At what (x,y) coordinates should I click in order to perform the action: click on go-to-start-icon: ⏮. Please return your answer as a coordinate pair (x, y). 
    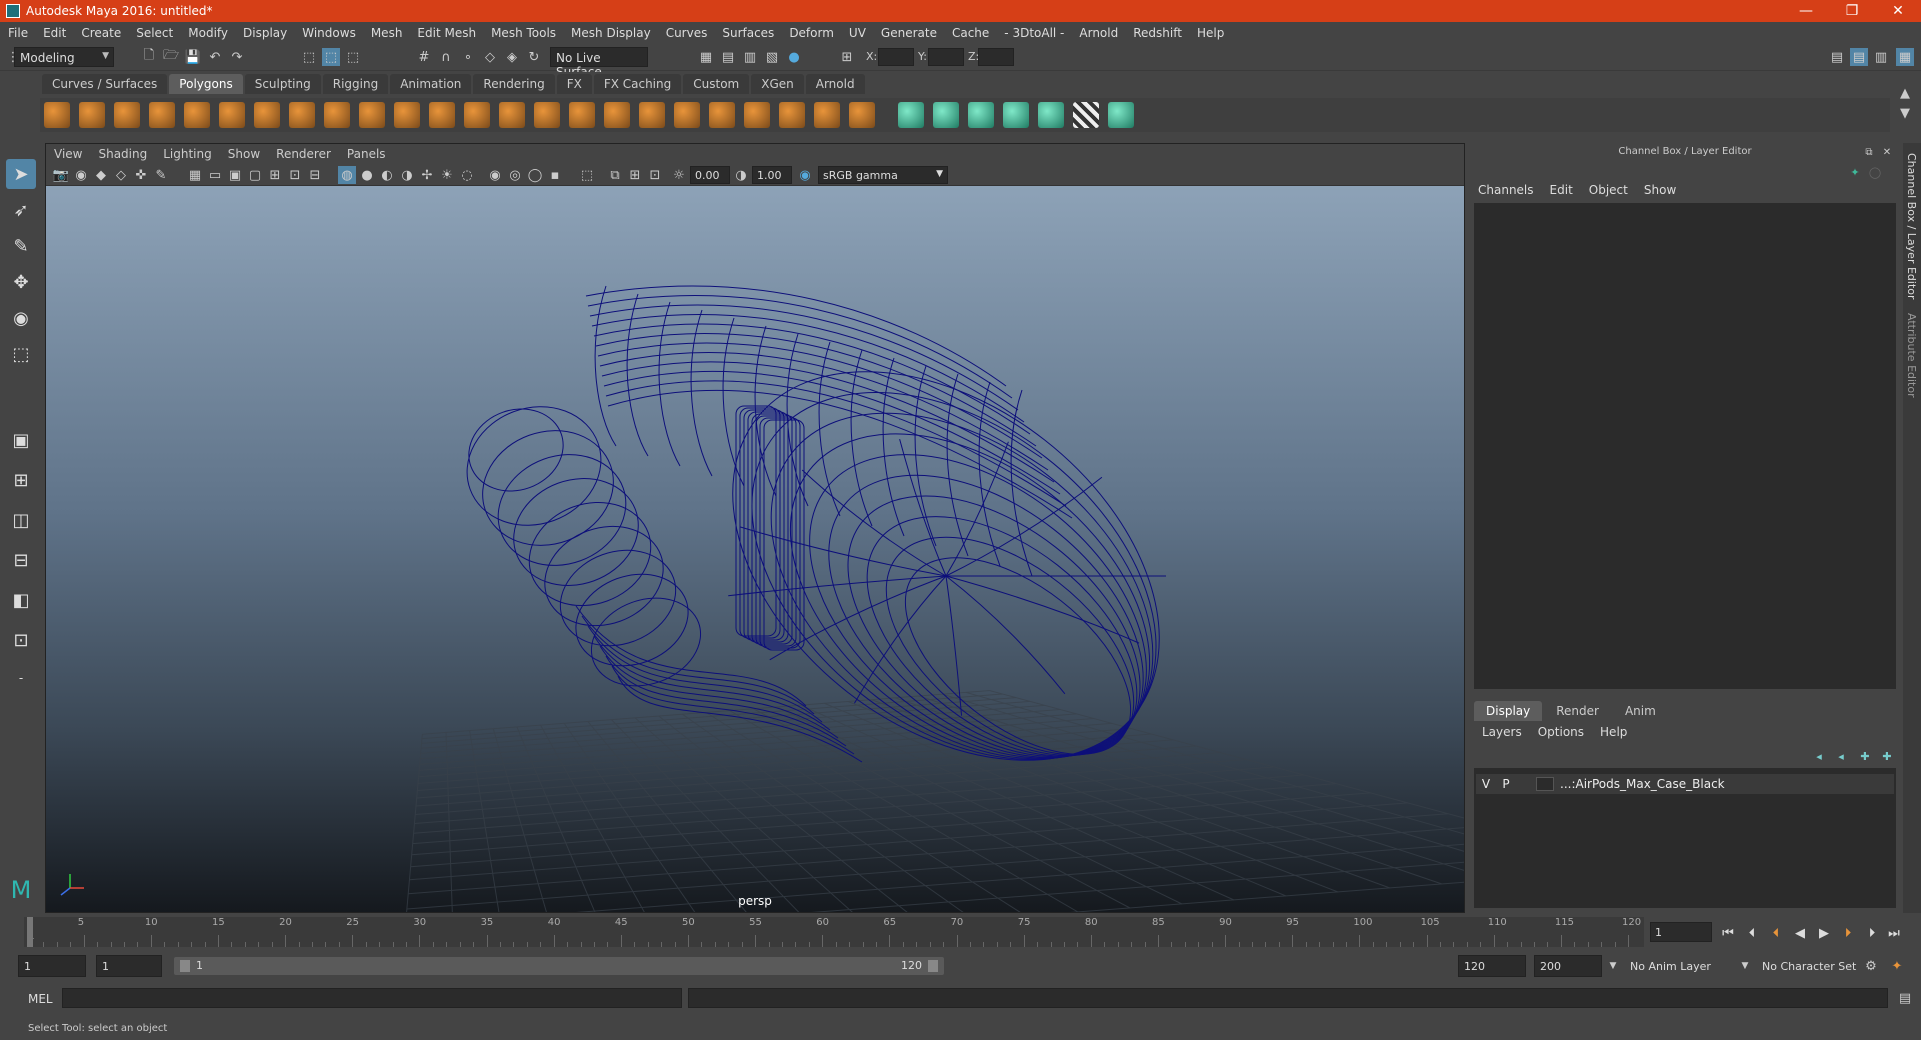
    Looking at the image, I should click on (1728, 933).